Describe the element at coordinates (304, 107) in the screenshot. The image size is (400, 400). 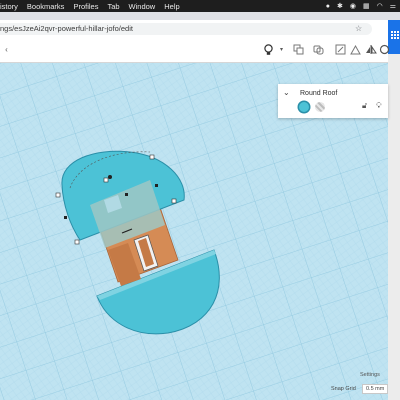
I see `solid-color-swatch` at that location.